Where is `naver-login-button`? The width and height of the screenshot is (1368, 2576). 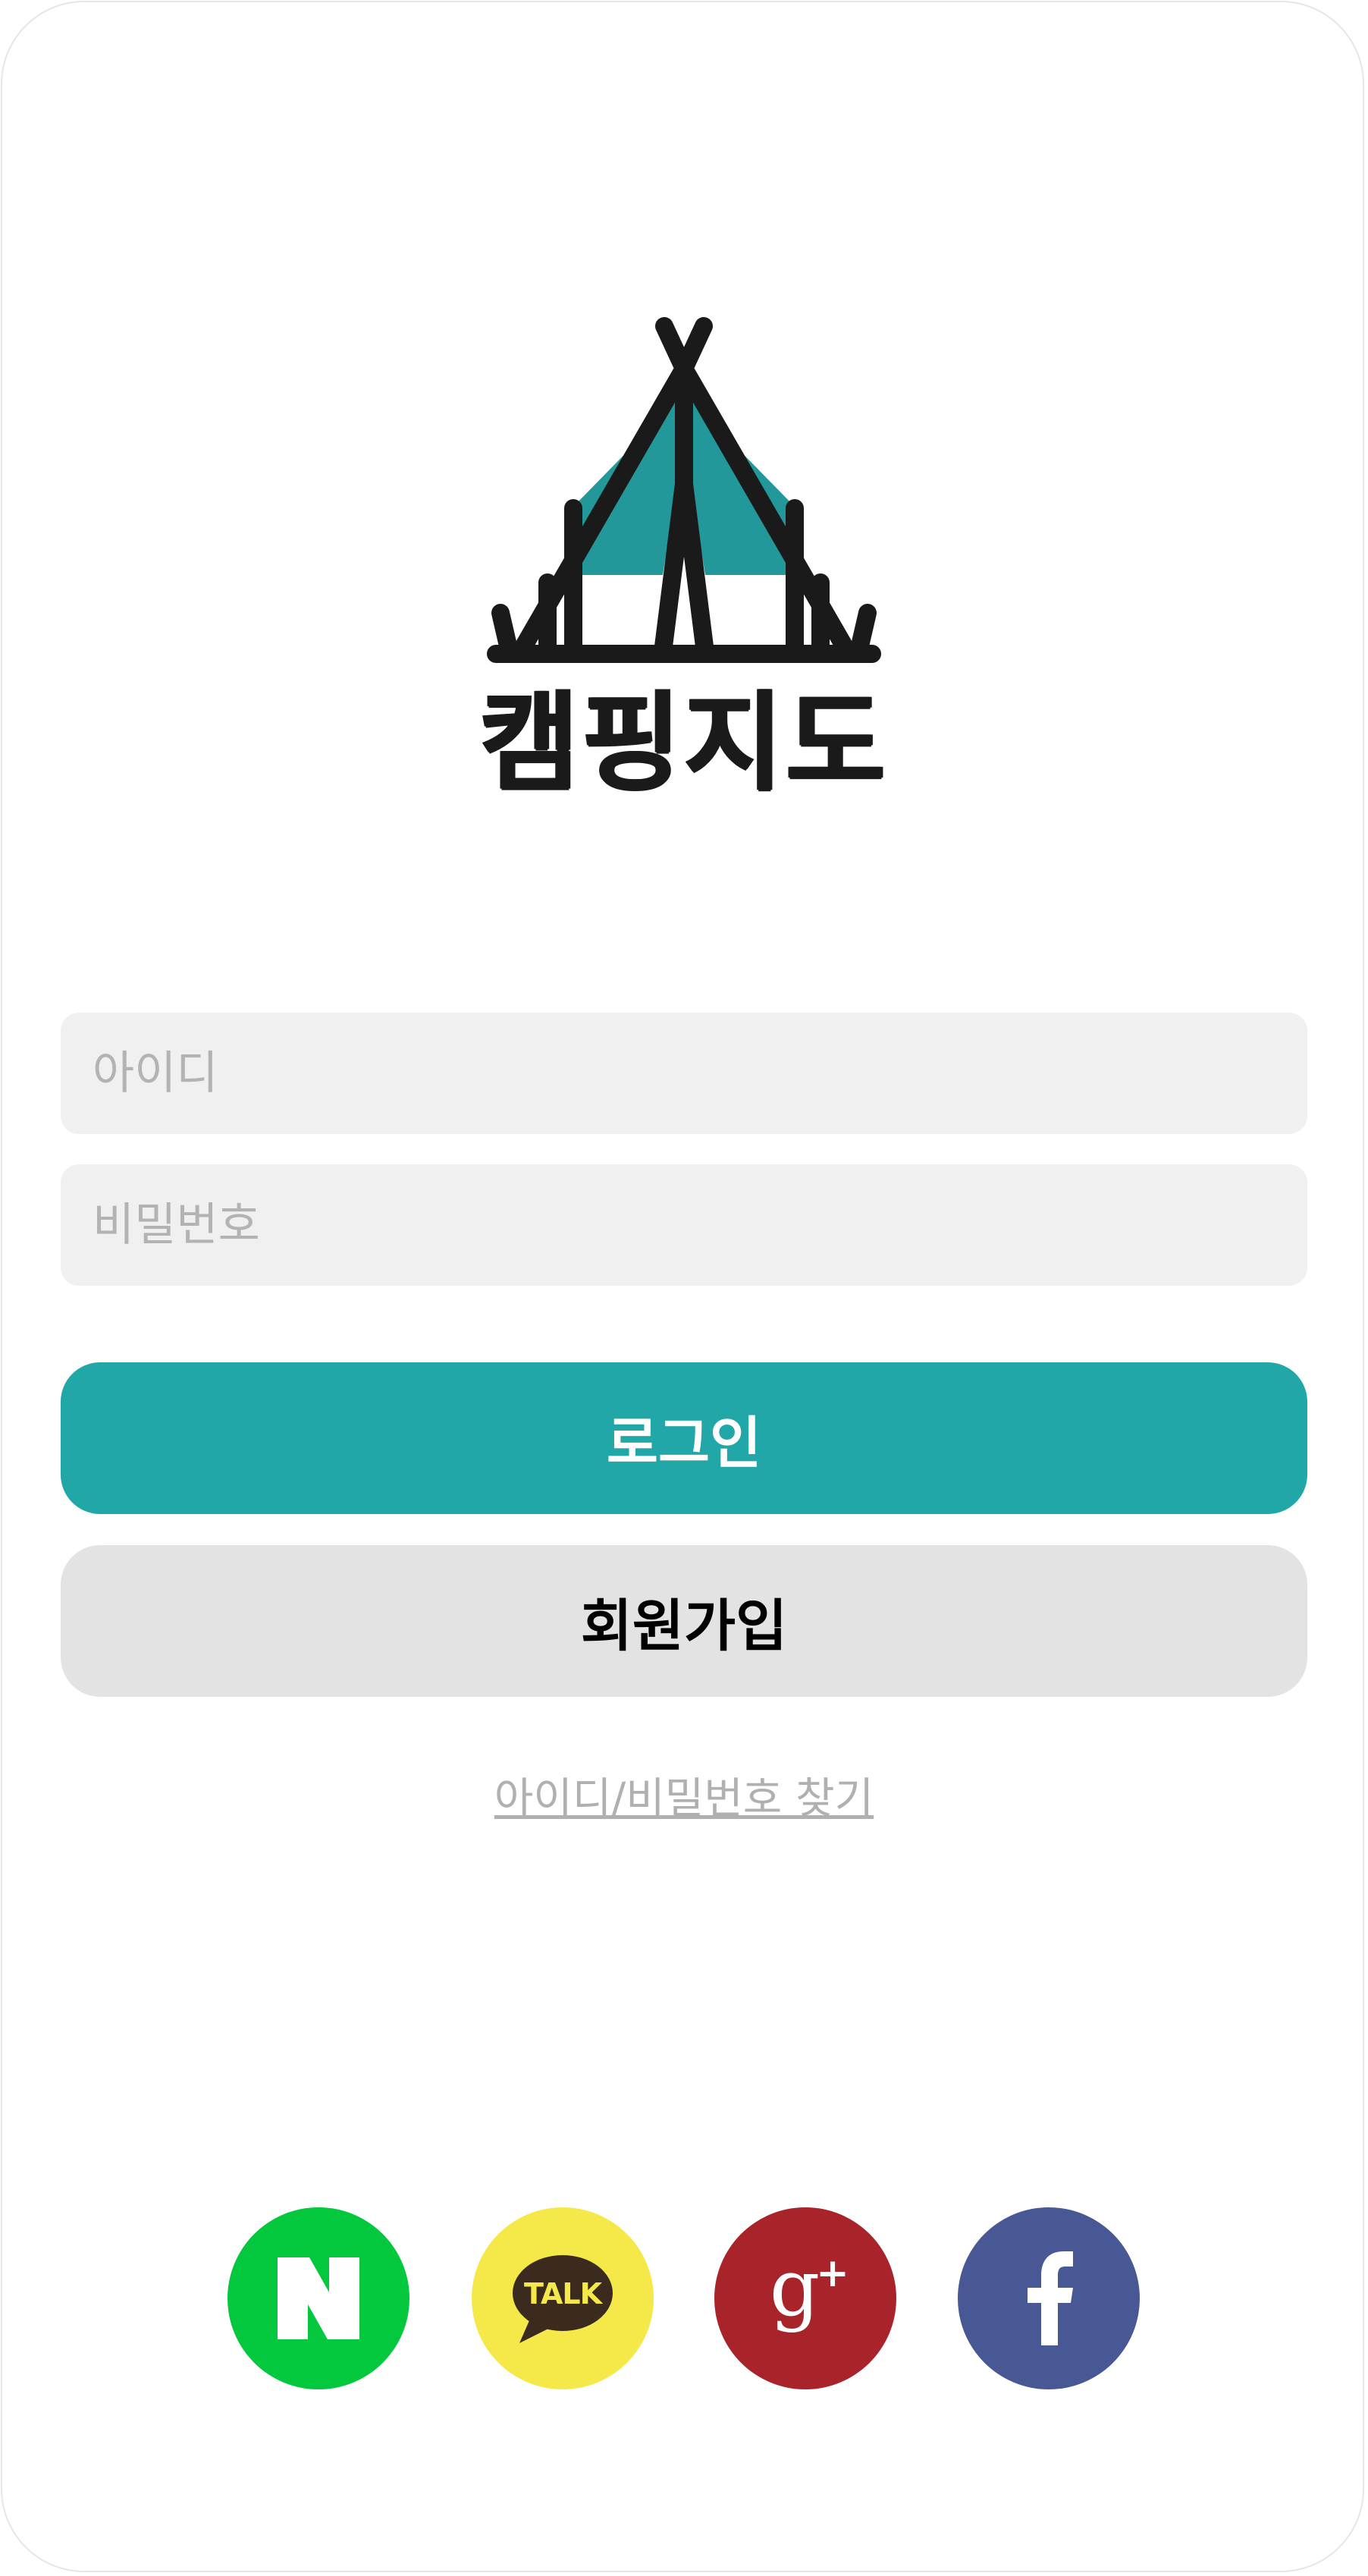
naver-login-button is located at coordinates (318, 2298).